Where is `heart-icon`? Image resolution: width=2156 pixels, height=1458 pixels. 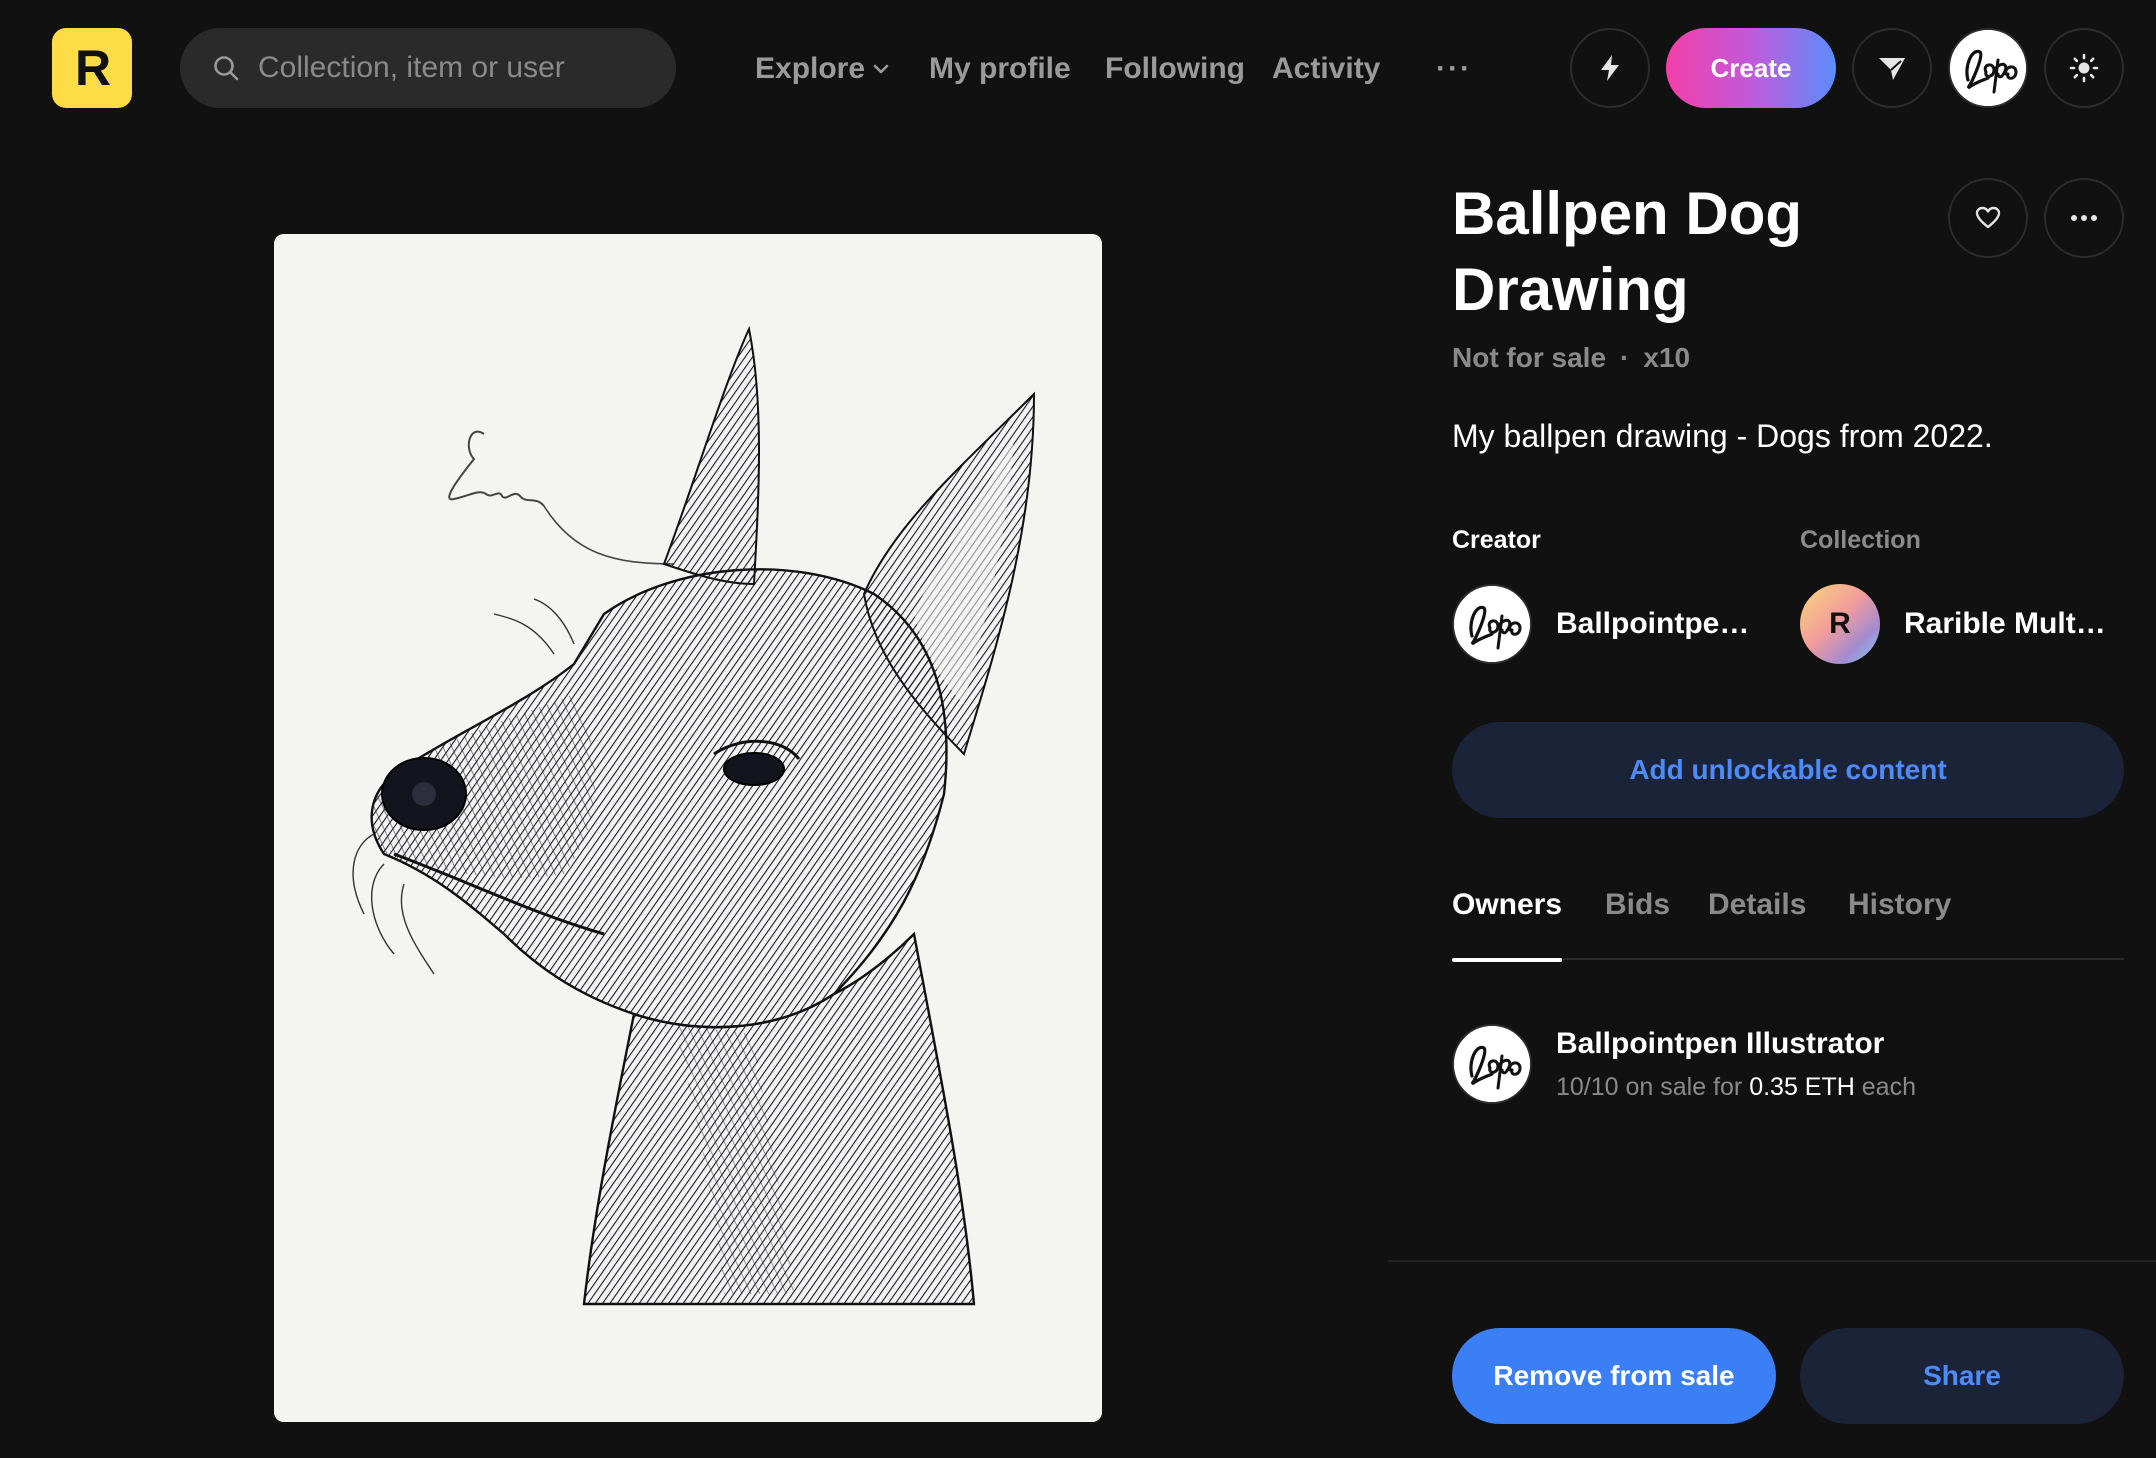
heart-icon is located at coordinates (1988, 217).